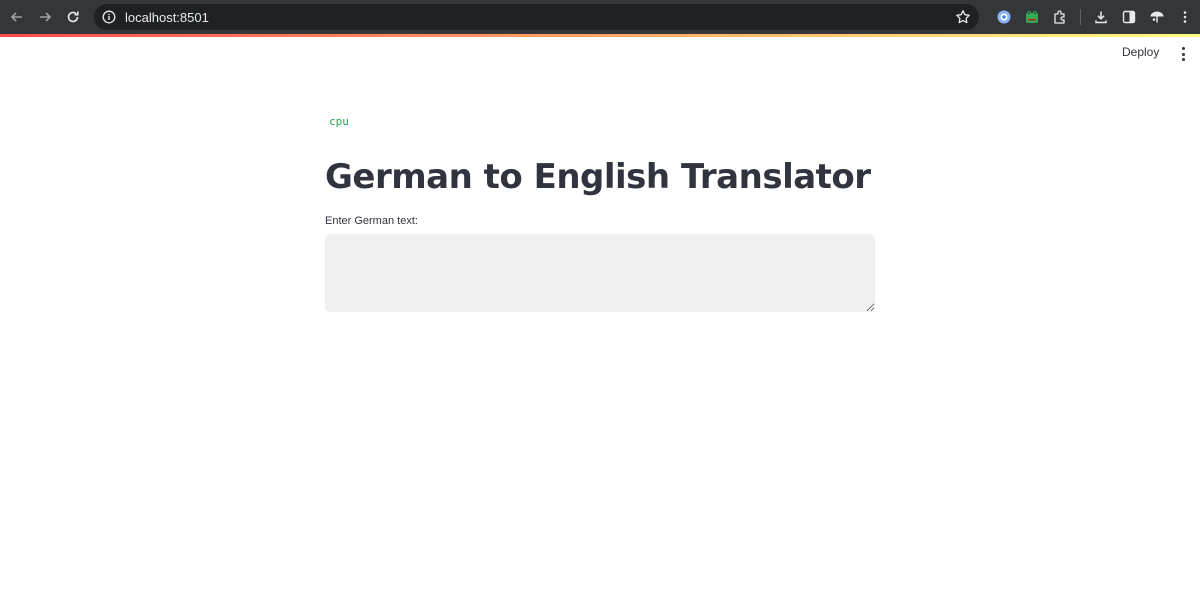 The image size is (1200, 610). I want to click on device-indicator: cpu, so click(339, 121).